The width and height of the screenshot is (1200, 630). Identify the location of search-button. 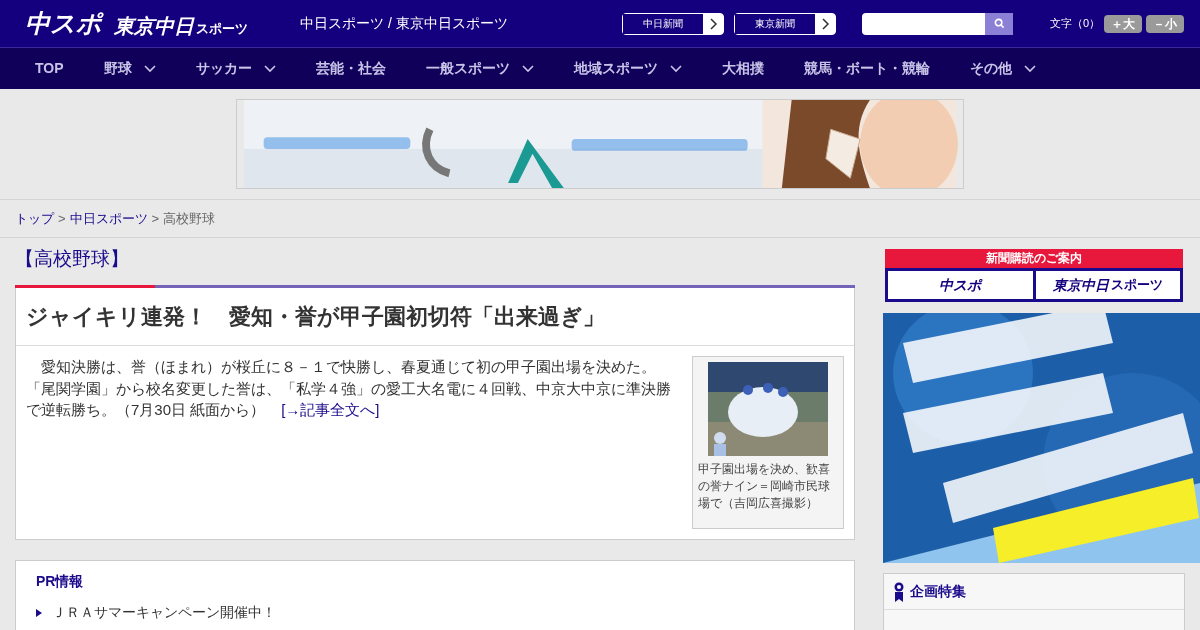
(999, 23).